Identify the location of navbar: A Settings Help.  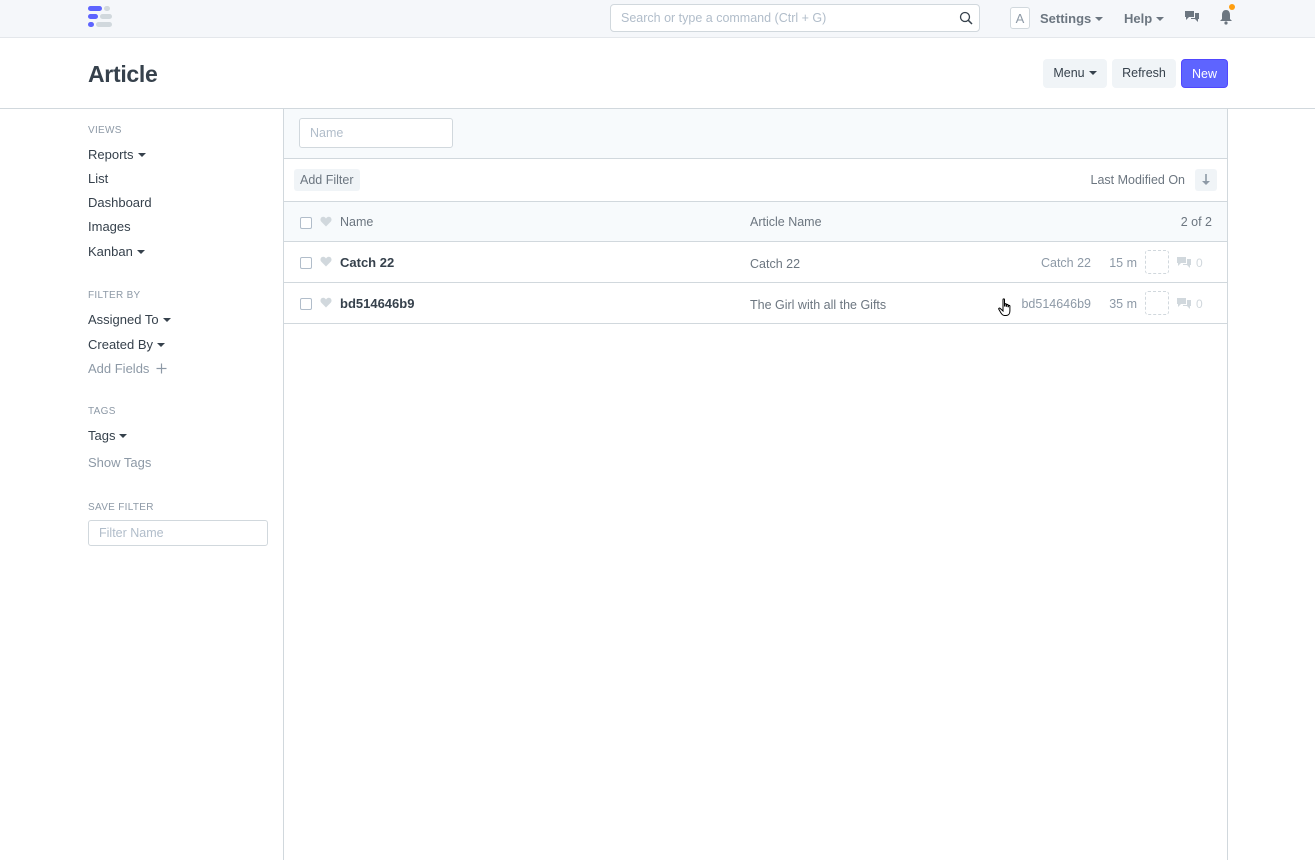
(657, 19).